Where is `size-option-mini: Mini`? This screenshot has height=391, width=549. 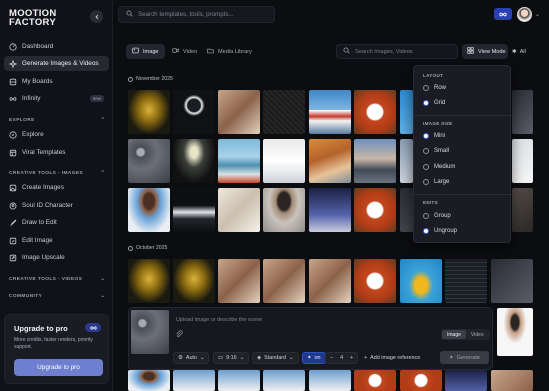 size-option-mini: Mini is located at coordinates (434, 136).